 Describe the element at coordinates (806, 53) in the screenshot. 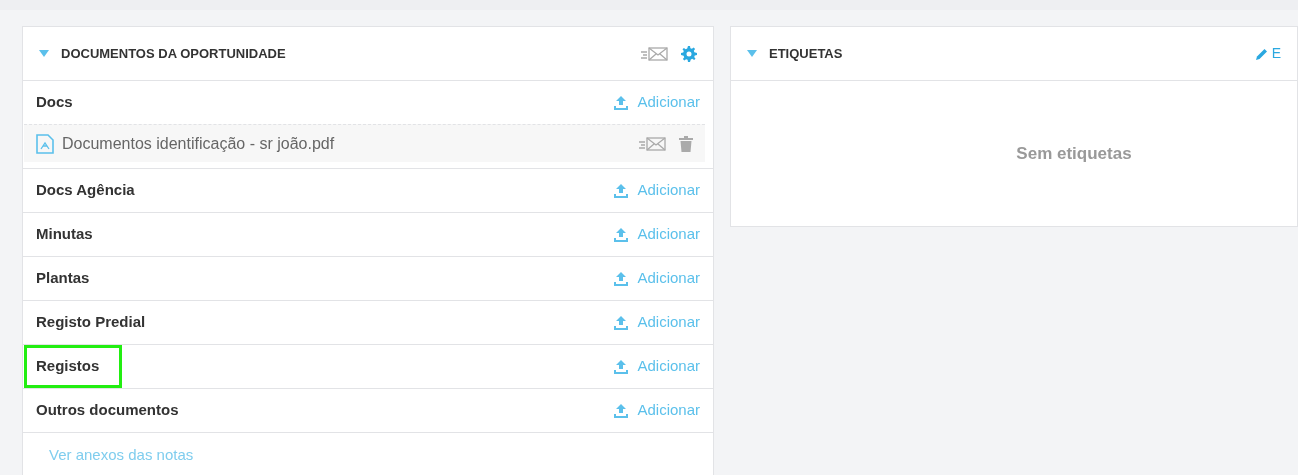

I see `panel-title: ETIQUETAS` at that location.